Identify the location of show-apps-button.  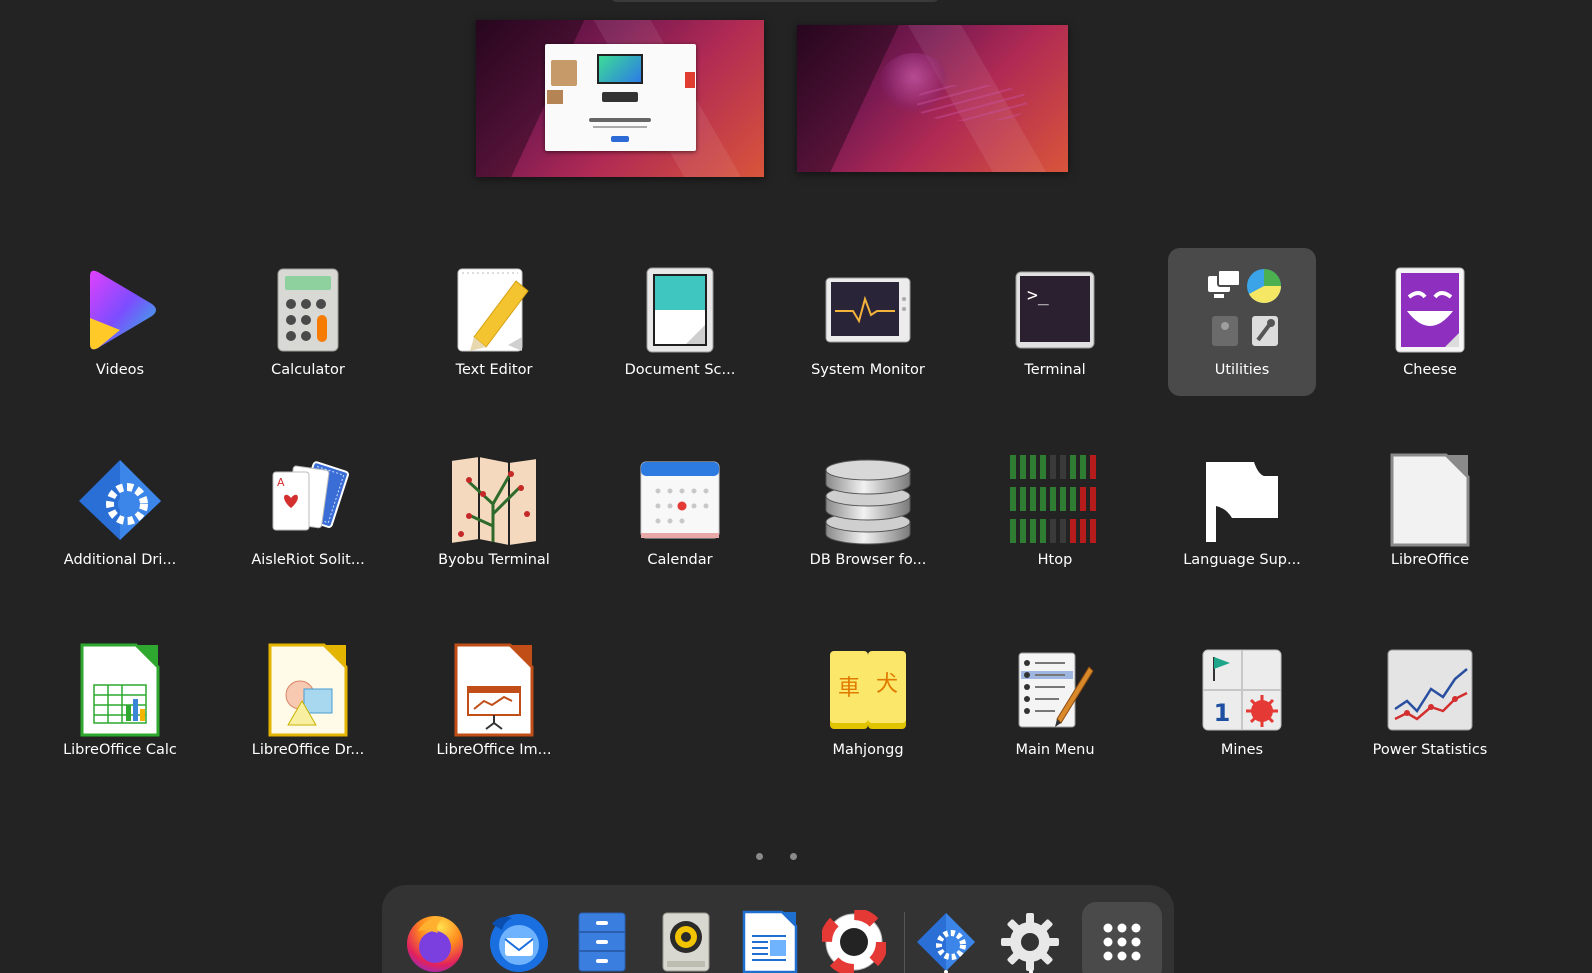
(1122, 937).